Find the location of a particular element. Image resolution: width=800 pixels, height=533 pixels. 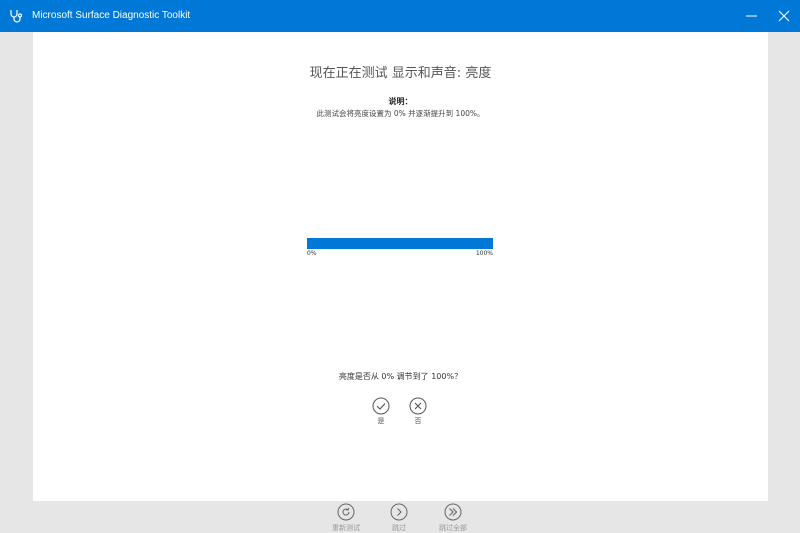

restart-test-button: 重新测试 is located at coordinates (346, 518).